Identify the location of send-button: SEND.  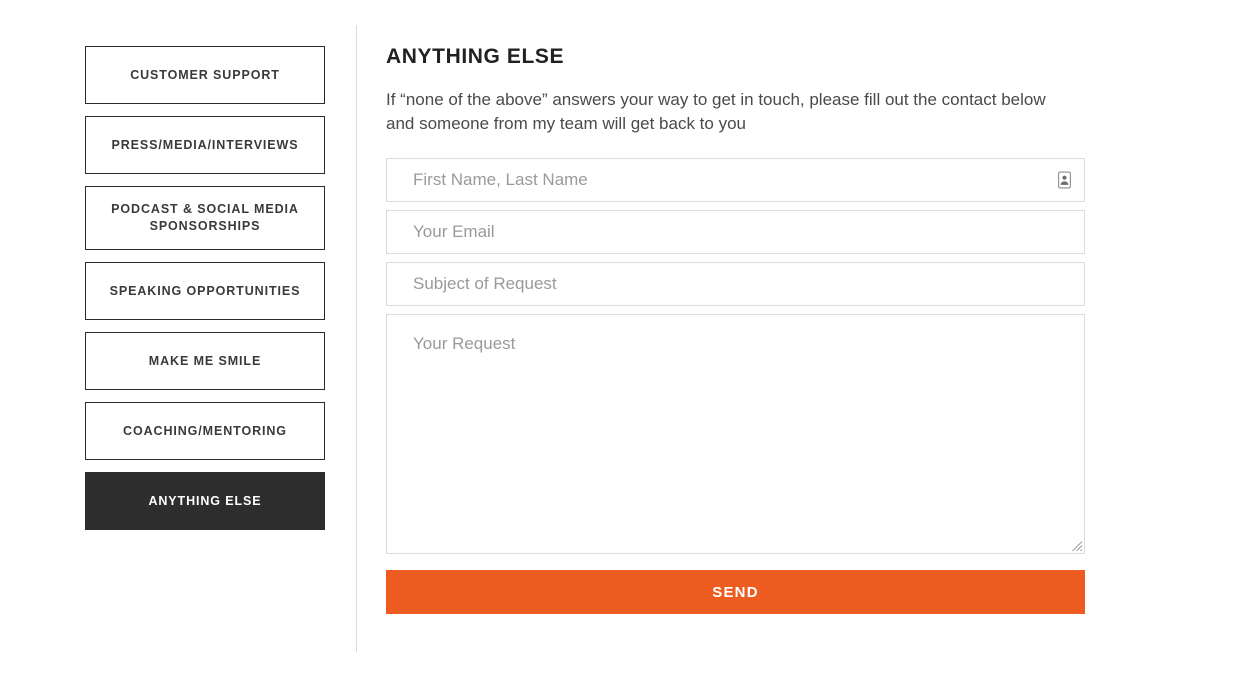
(735, 592).